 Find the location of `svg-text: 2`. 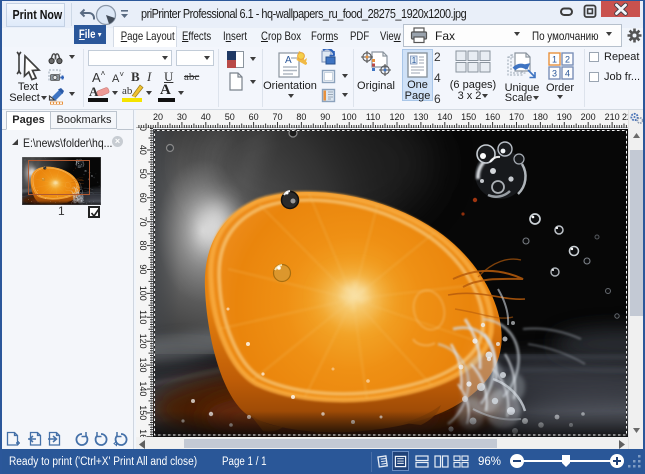

svg-text: 2 is located at coordinates (567, 60).